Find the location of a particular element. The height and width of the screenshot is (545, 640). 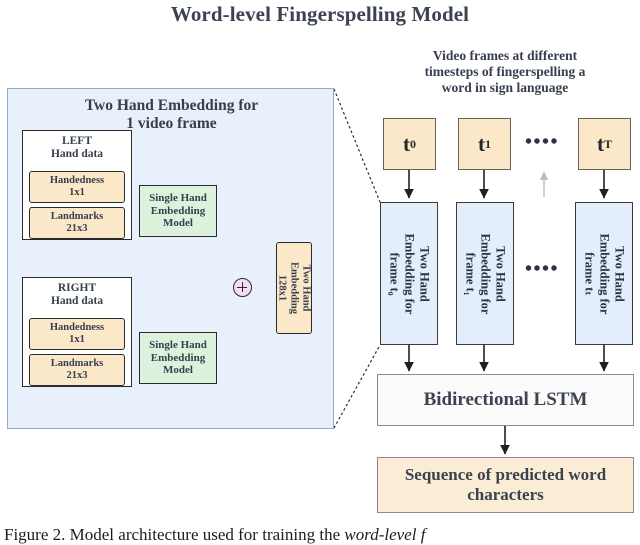

right-hand-data-label: RIGHT Hand data is located at coordinates (77, 295).